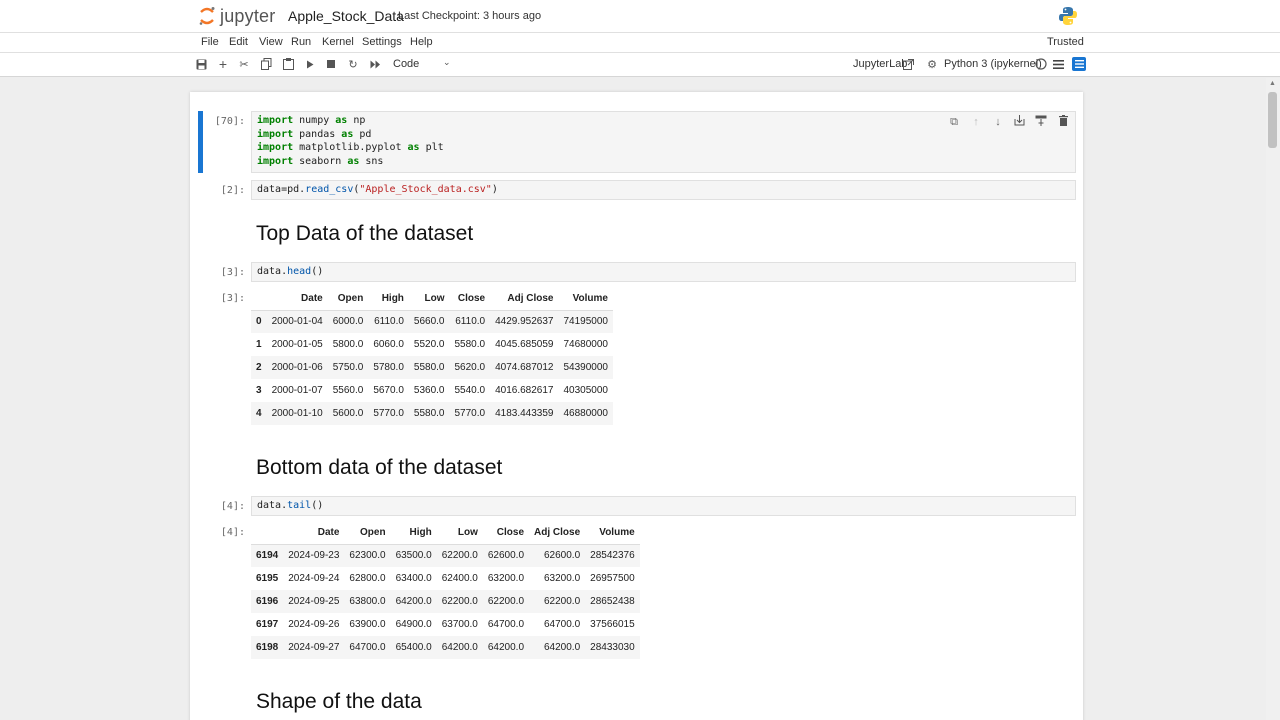 The width and height of the screenshot is (1280, 720). I want to click on insert-below-icon, so click(1019, 122).